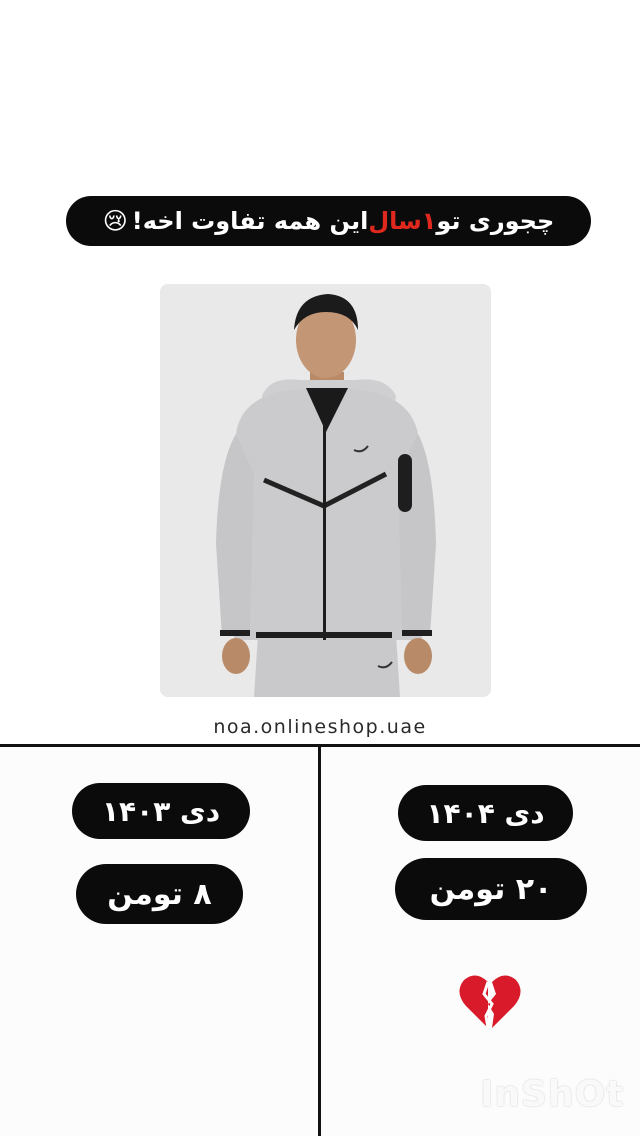  Describe the element at coordinates (320, 727) in the screenshot. I see `shop-handle: noa.onlineshop.uae` at that location.